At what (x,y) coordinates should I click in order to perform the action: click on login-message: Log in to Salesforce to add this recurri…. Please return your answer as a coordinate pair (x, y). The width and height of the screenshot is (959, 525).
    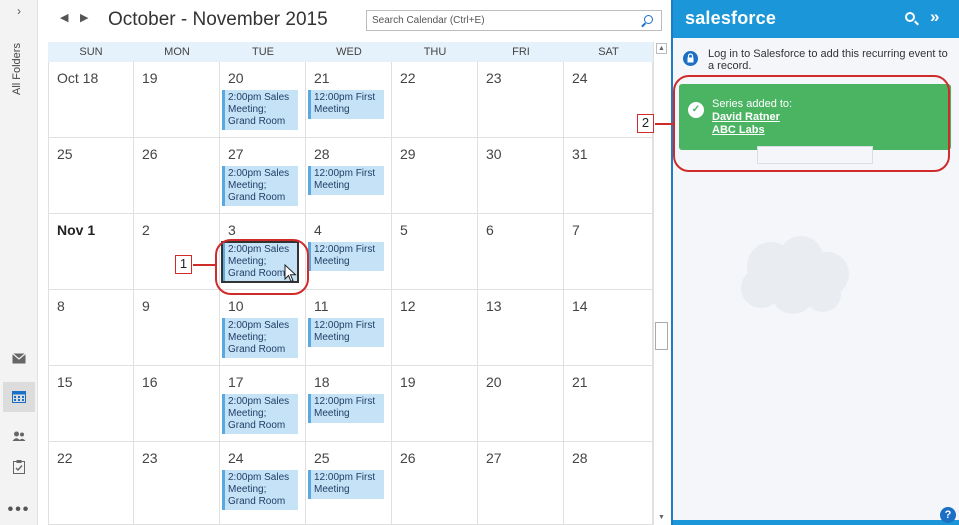
    Looking at the image, I should click on (819, 60).